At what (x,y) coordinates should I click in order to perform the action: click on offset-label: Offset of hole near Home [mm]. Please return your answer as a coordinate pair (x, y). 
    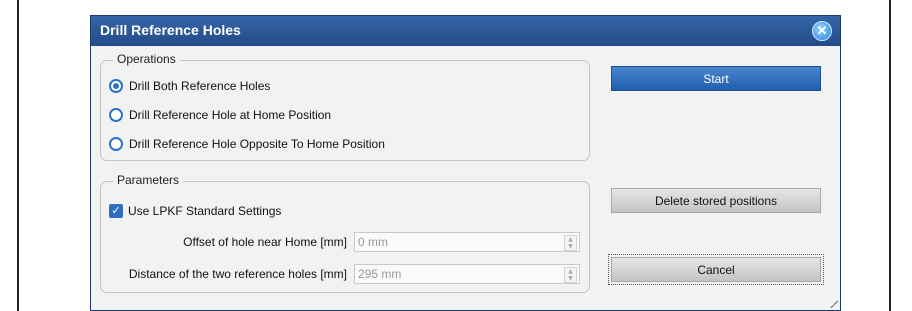
    Looking at the image, I should click on (265, 242).